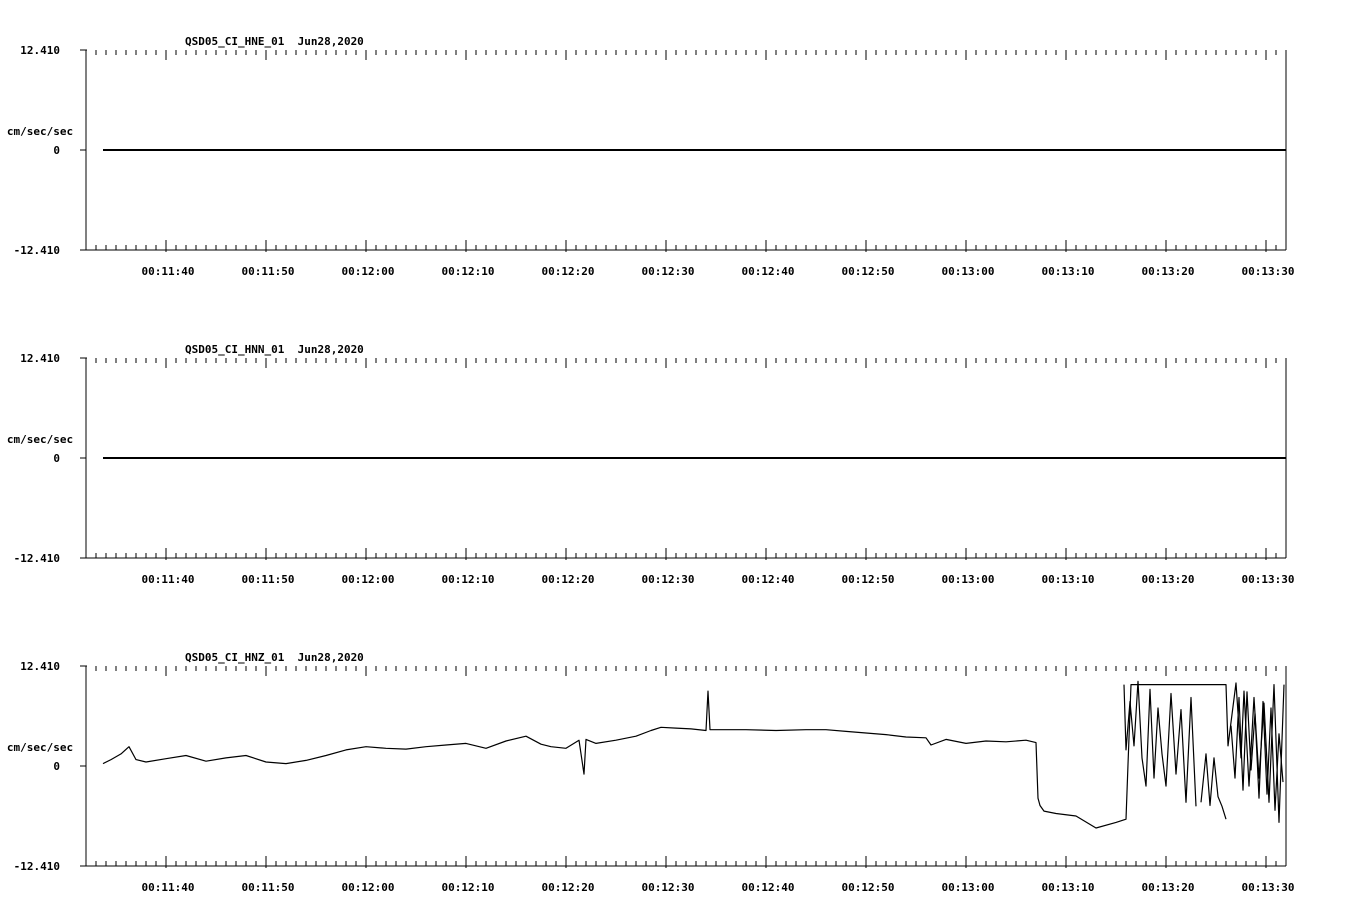 The height and width of the screenshot is (924, 1358). What do you see at coordinates (274, 41) in the screenshot?
I see `chart-title: QSD05_CI_HNE_01 Jun28,2020` at bounding box center [274, 41].